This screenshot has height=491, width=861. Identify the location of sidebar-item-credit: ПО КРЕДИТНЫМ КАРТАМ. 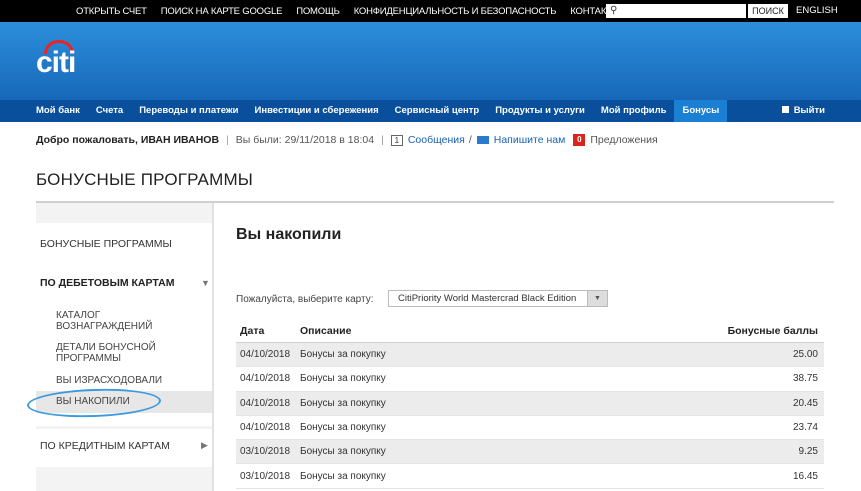
(105, 446).